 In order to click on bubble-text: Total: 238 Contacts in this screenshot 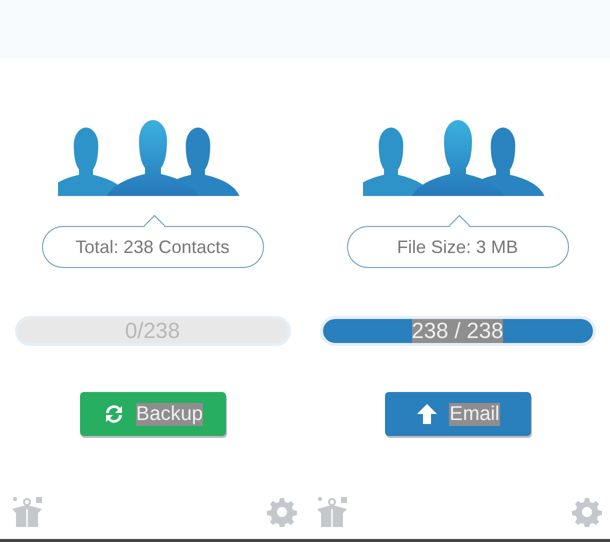, I will do `click(152, 247)`.